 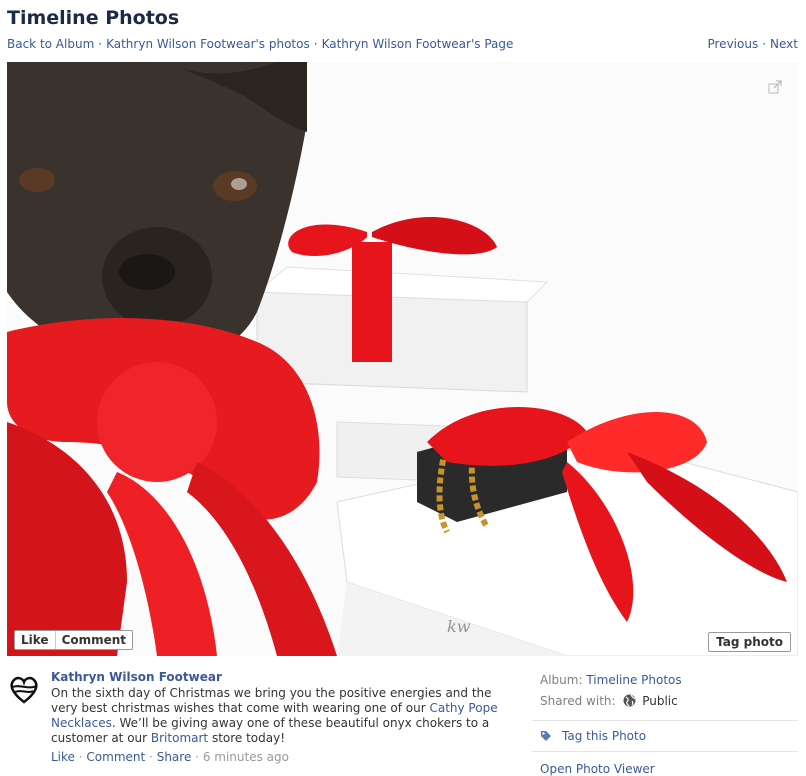 I want to click on album-link: Timeline Photos, so click(x=633, y=680).